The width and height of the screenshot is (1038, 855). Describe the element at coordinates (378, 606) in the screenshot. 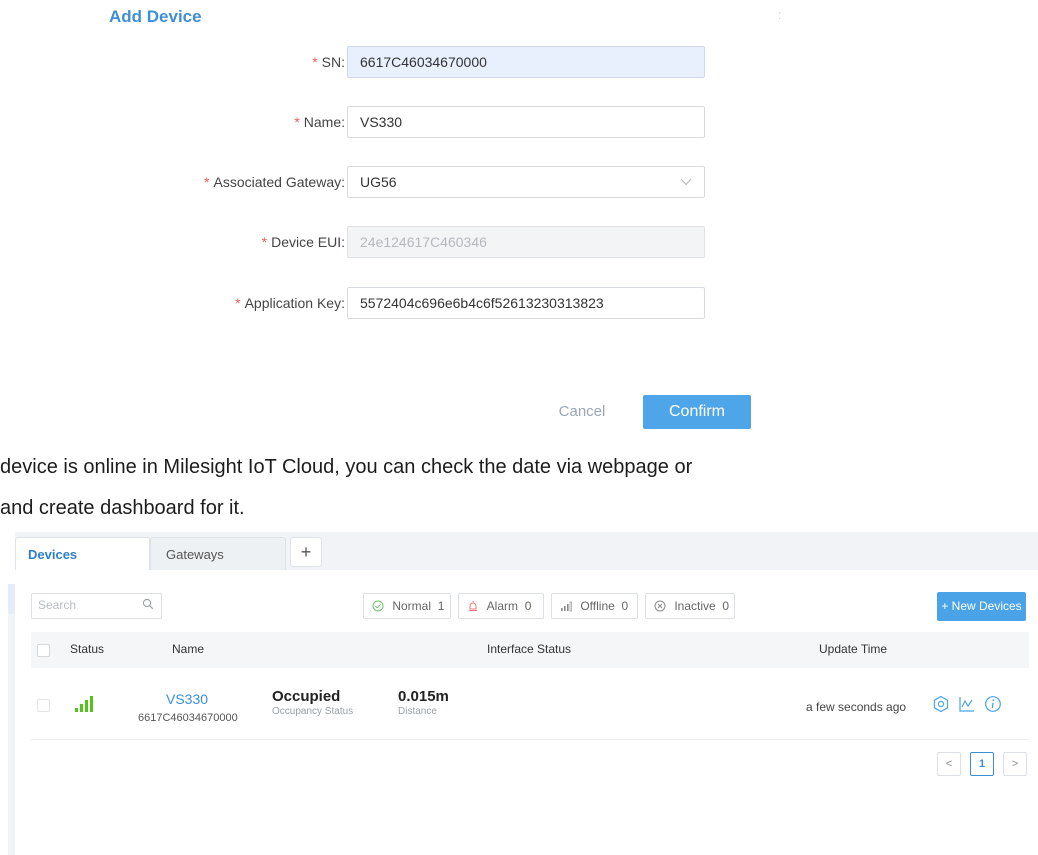

I see `check-circle-icon` at that location.